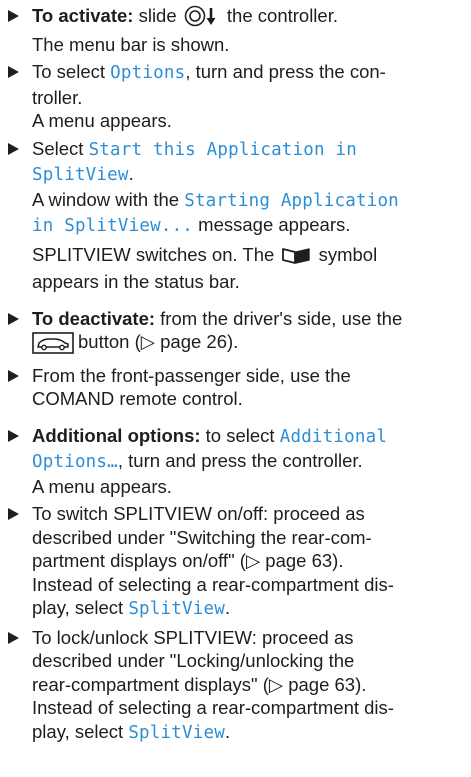 The height and width of the screenshot is (777, 471). Describe the element at coordinates (202, 19) in the screenshot. I see `controller-slide-down-icon` at that location.